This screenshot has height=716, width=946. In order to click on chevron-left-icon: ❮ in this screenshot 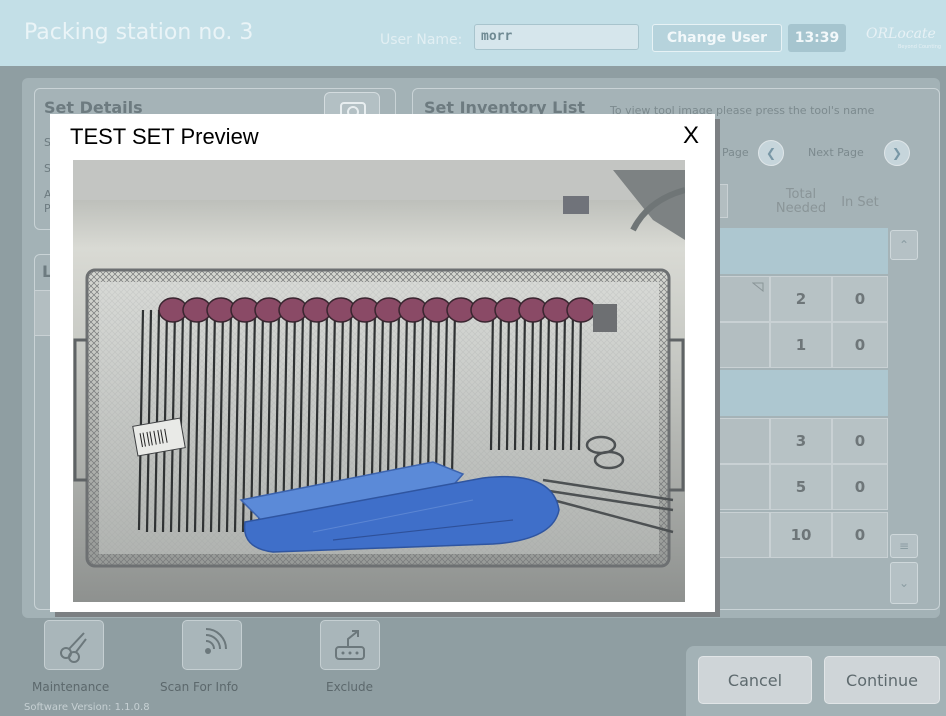, I will do `click(771, 153)`.